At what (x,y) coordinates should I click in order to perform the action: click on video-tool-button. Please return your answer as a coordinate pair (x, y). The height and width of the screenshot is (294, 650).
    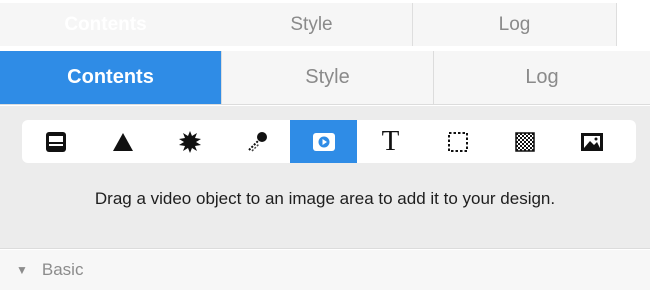
    Looking at the image, I should click on (323, 141).